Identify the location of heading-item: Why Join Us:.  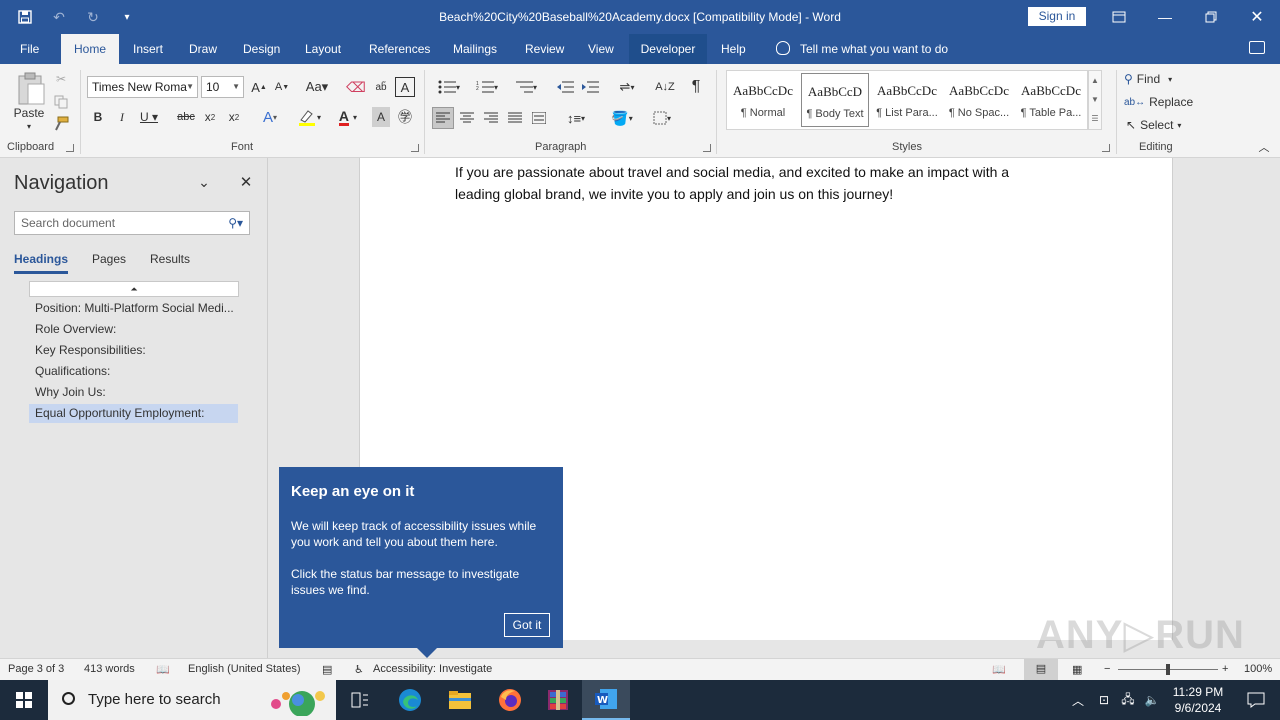
(133, 392).